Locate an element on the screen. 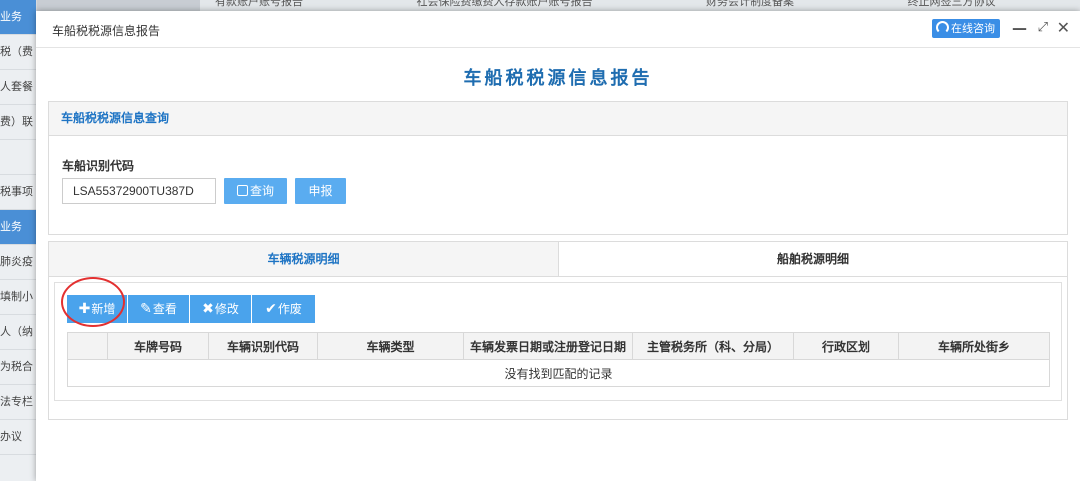  cross-icon: ✖ is located at coordinates (208, 309).